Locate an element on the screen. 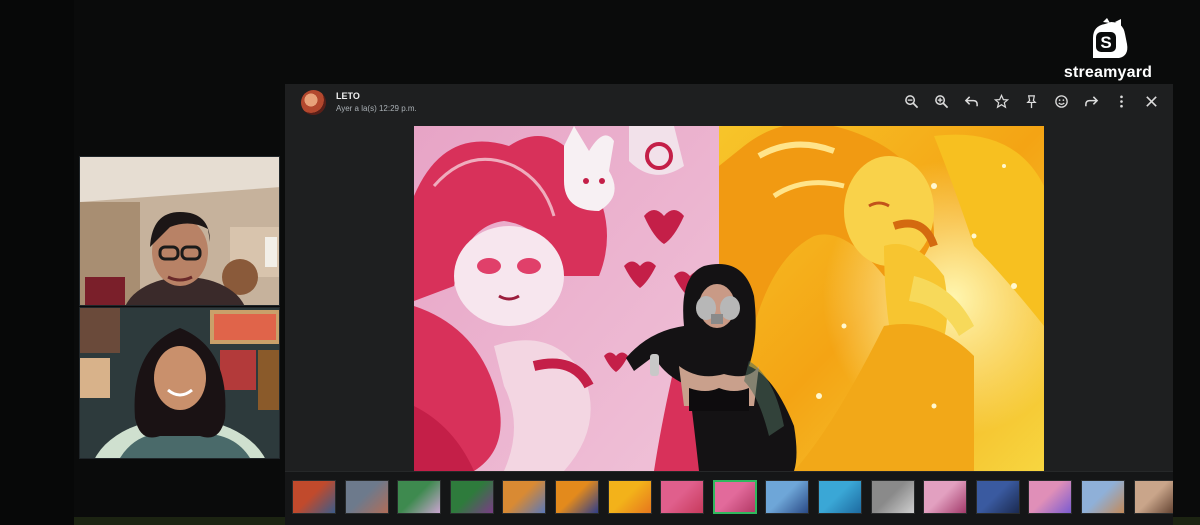 This screenshot has height=525, width=1200. close-icon is located at coordinates (1151, 101).